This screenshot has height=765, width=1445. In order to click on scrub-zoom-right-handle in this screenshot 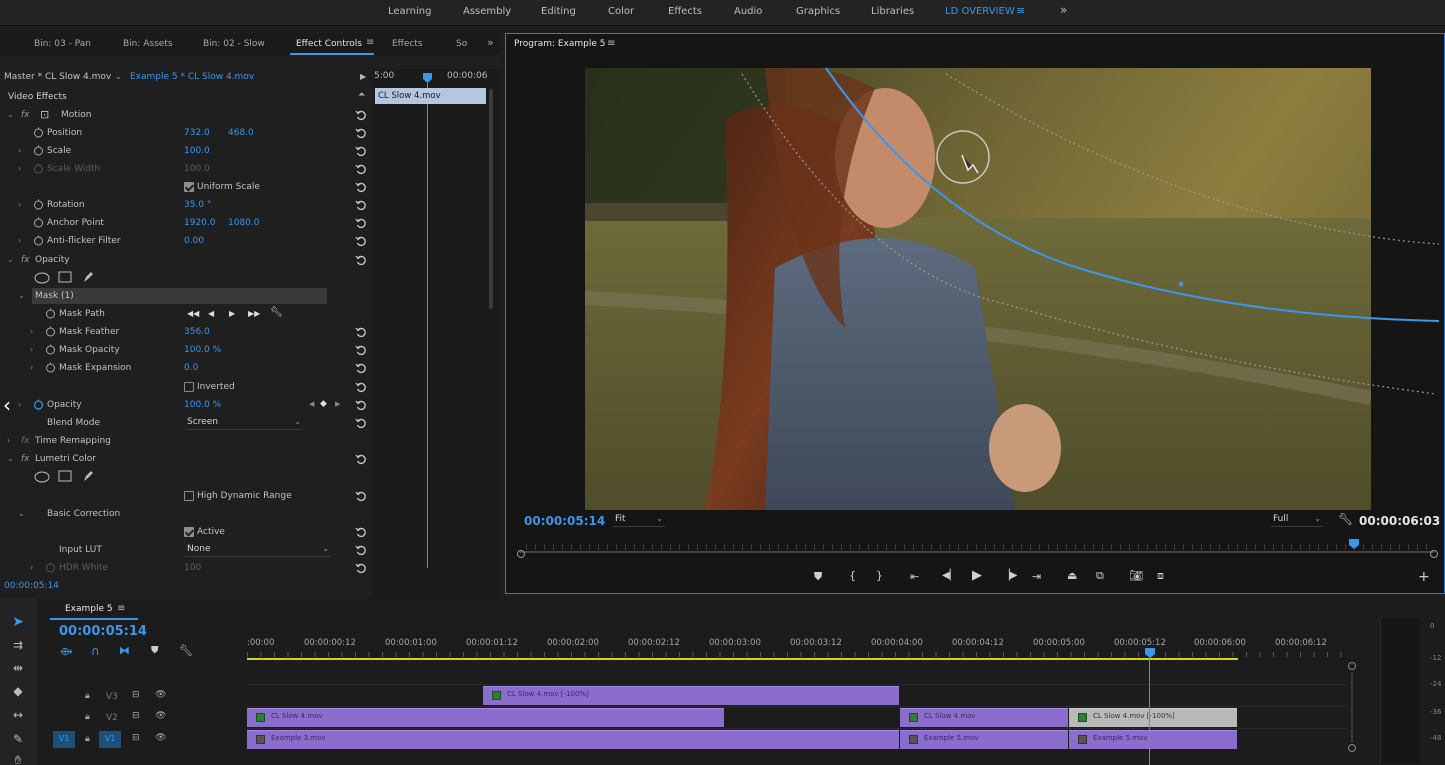, I will do `click(1434, 554)`.